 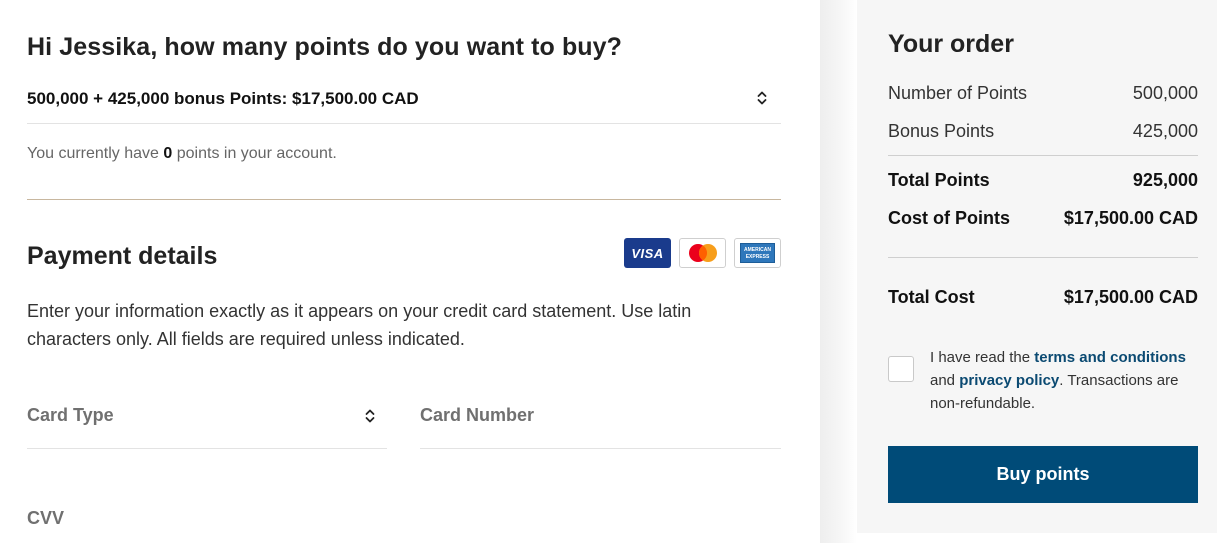 I want to click on terms-link: terms and conditions, so click(x=1110, y=357).